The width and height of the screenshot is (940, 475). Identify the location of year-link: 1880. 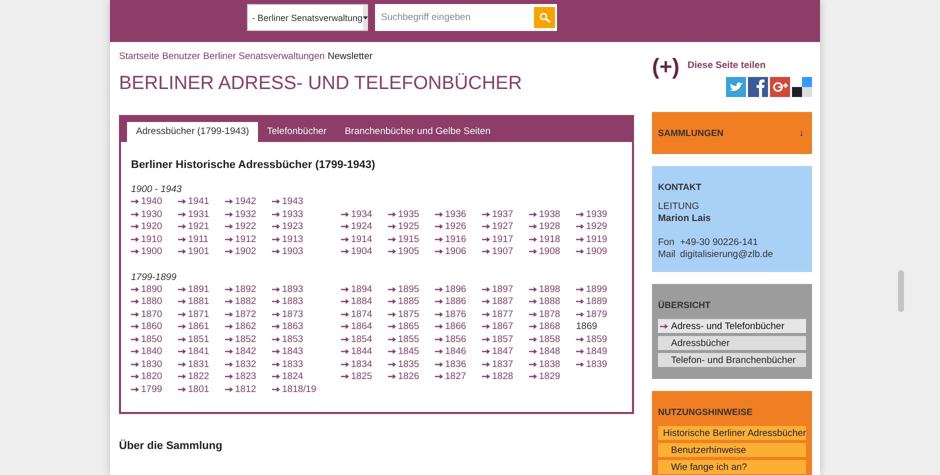
(146, 301).